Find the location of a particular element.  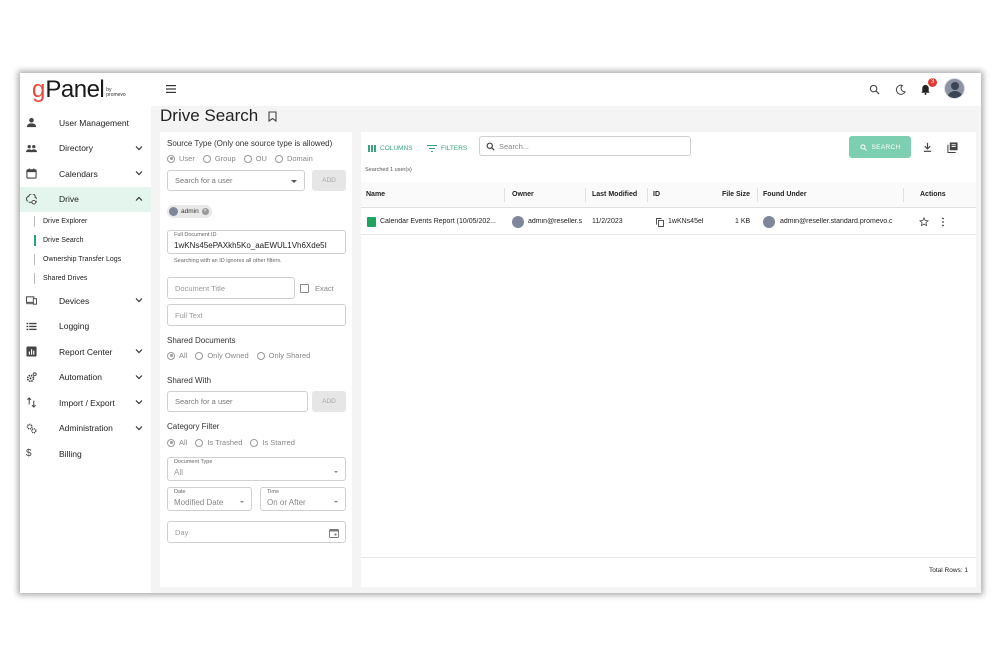

chip-remove-icon: × is located at coordinates (205, 211).